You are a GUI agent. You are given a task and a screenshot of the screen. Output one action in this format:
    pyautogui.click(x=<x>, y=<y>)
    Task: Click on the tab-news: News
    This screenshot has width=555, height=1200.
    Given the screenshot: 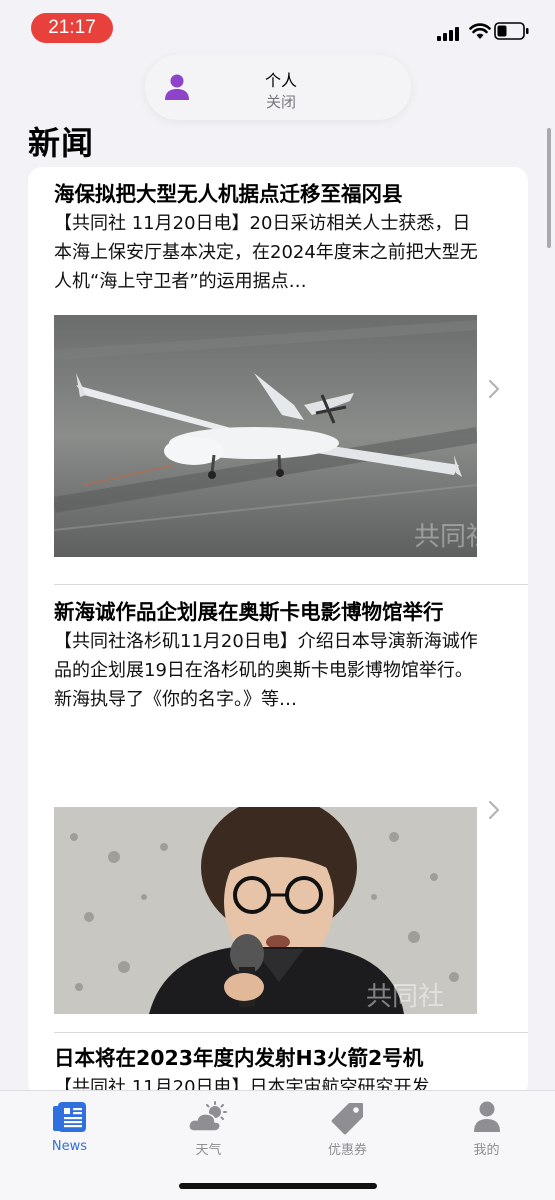 What is the action you would take?
    pyautogui.click(x=69, y=1131)
    